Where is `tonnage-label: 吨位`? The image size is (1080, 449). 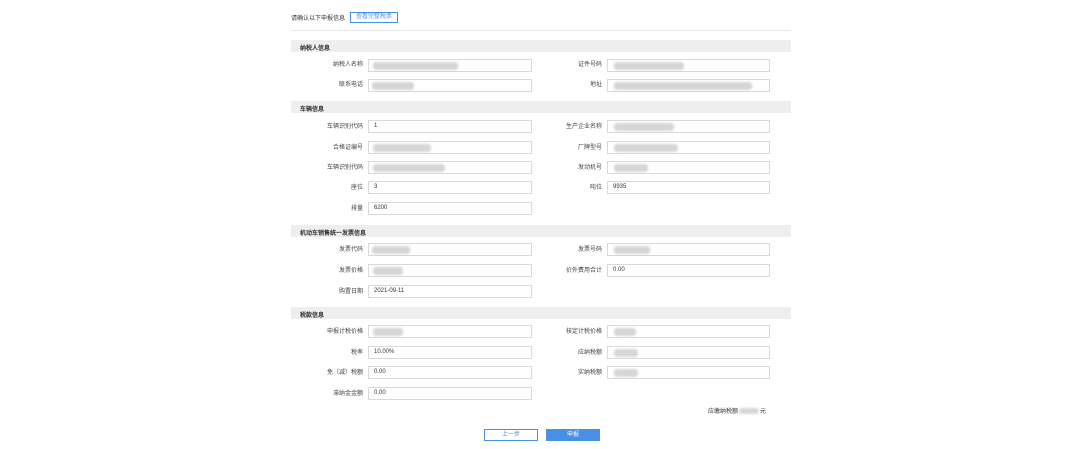 tonnage-label: 吨位 is located at coordinates (595, 188).